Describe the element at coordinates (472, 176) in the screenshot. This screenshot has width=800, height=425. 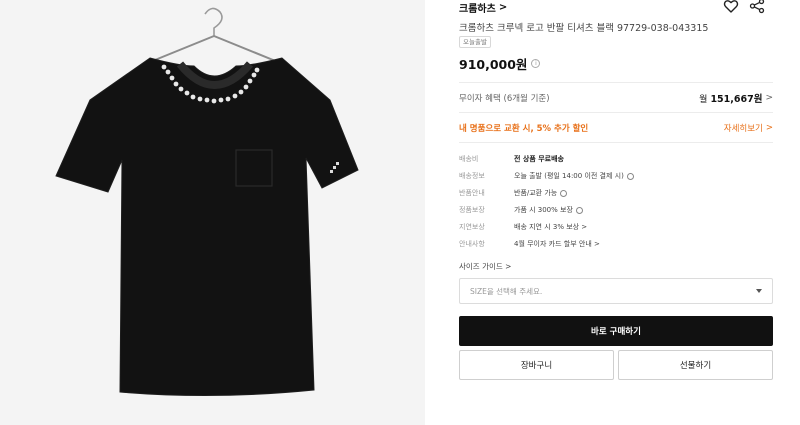
I see `spec-key: 배송정보` at that location.